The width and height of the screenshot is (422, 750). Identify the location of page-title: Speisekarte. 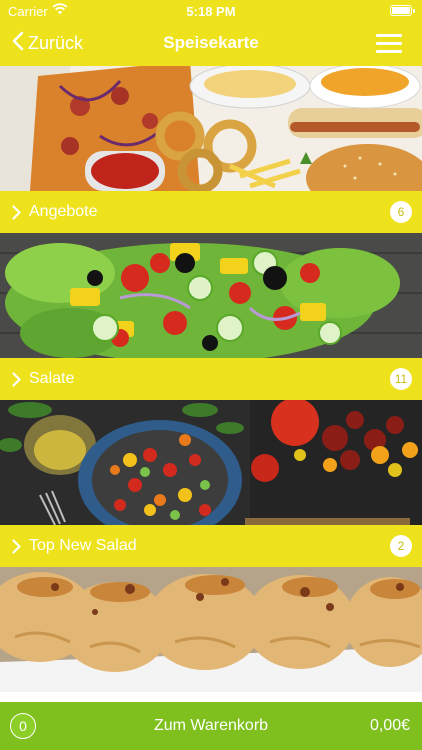
(211, 42).